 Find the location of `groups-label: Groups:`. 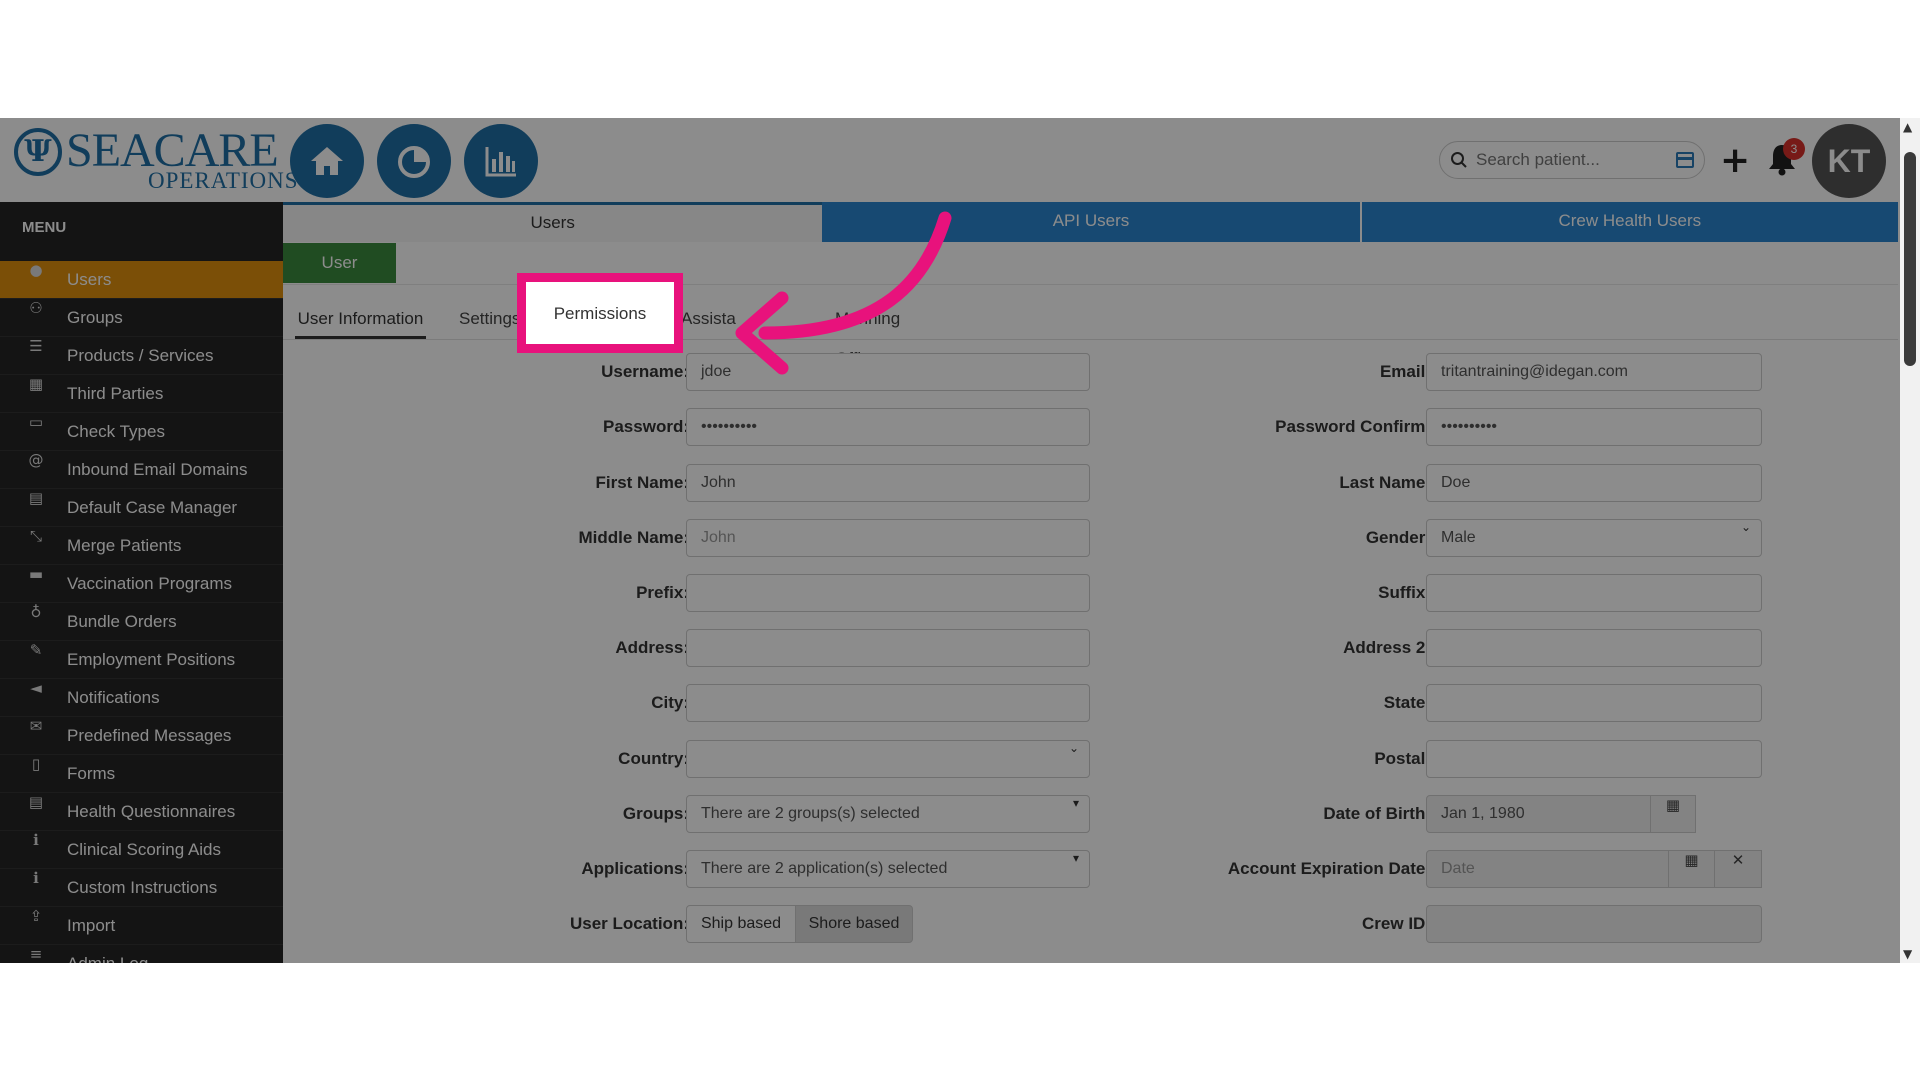

groups-label: Groups: is located at coordinates (655, 813).